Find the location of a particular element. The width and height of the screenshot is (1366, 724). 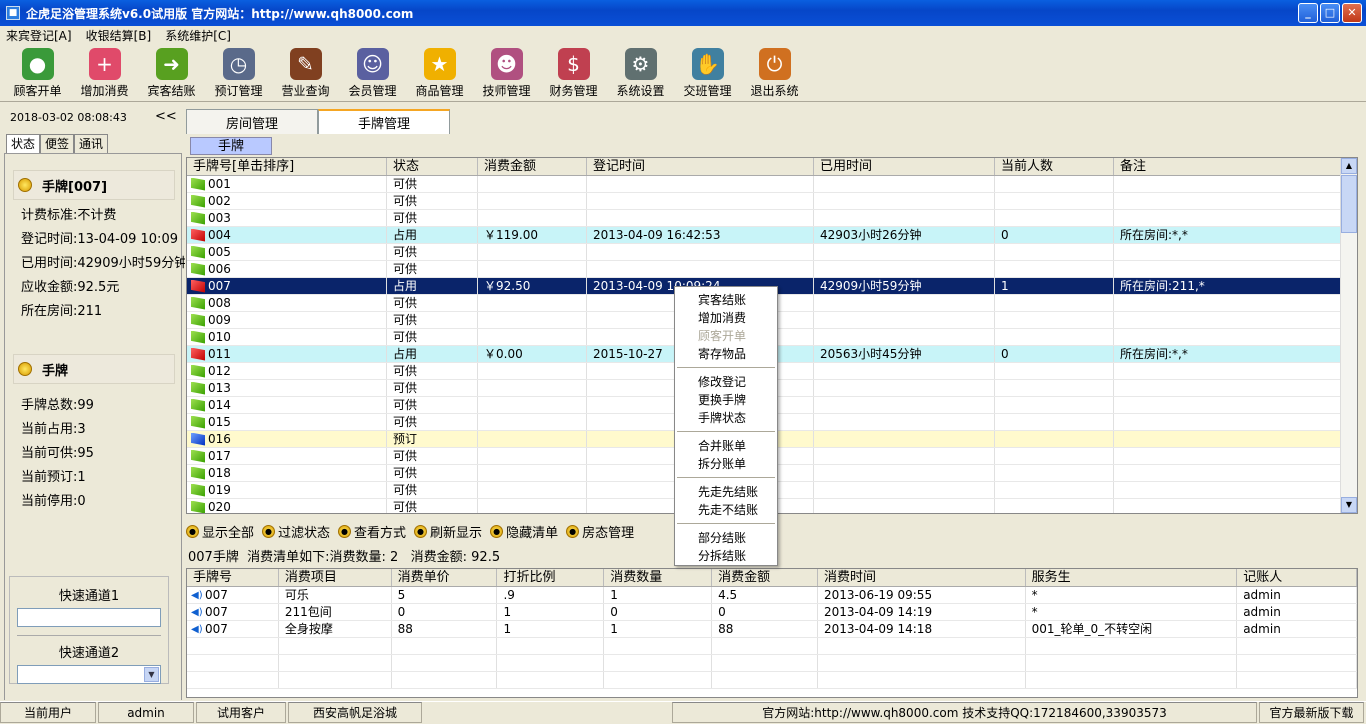

toolbar-button-9: ⚙ 系统设置 is located at coordinates (640, 73).